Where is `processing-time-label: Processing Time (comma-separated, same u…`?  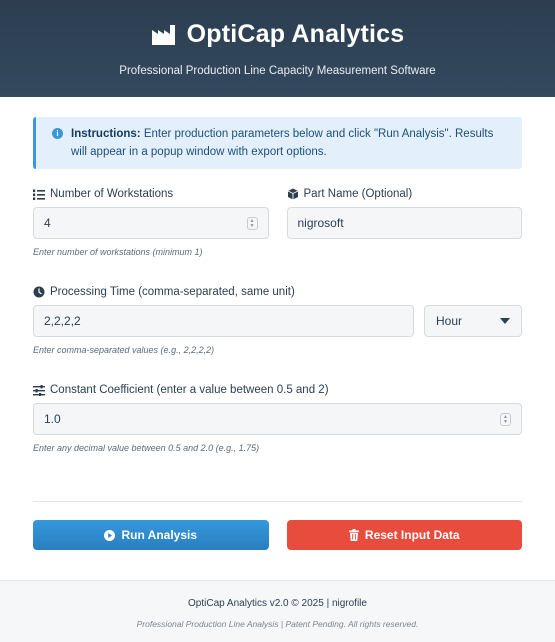
processing-time-label: Processing Time (comma-separated, same u… is located at coordinates (277, 292).